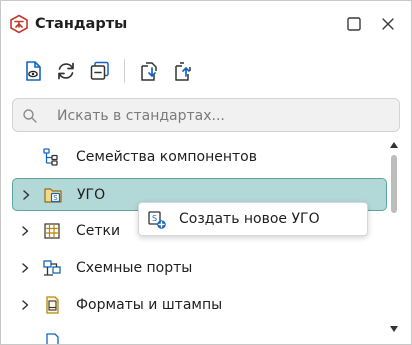 The height and width of the screenshot is (345, 412). I want to click on context-menu-label: Создать новое УГО, so click(249, 219).